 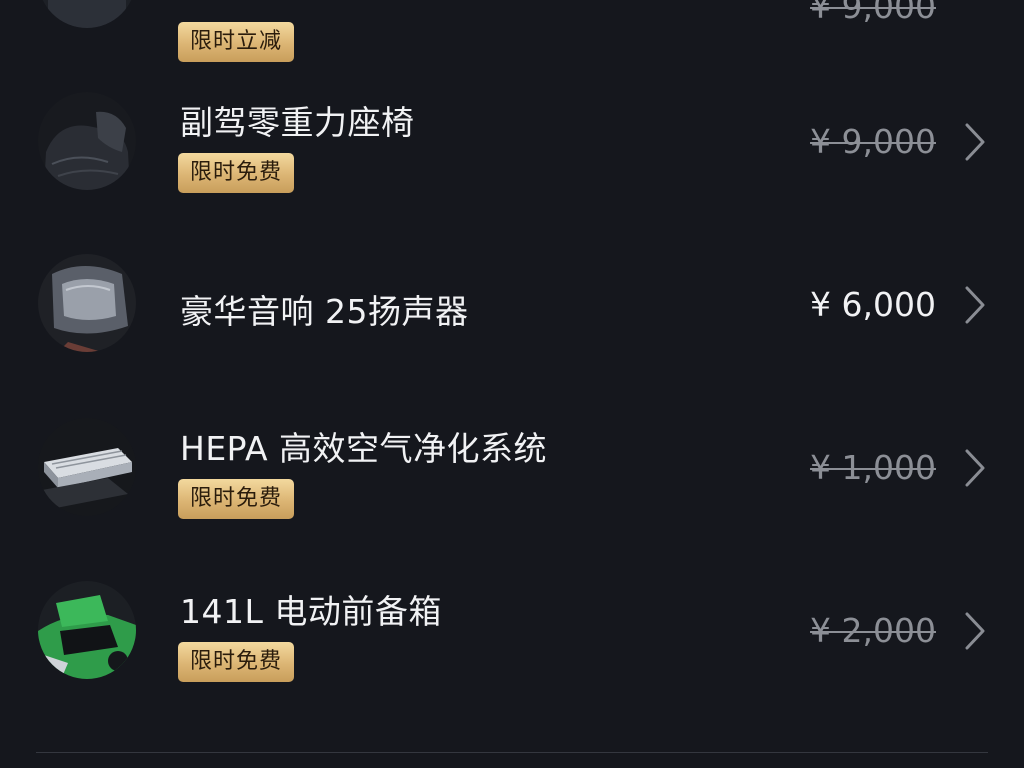 What do you see at coordinates (512, 752) in the screenshot?
I see `list-divider` at bounding box center [512, 752].